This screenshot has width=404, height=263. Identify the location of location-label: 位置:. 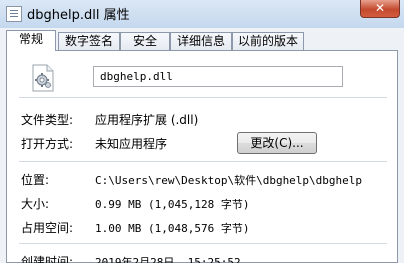
(35, 180).